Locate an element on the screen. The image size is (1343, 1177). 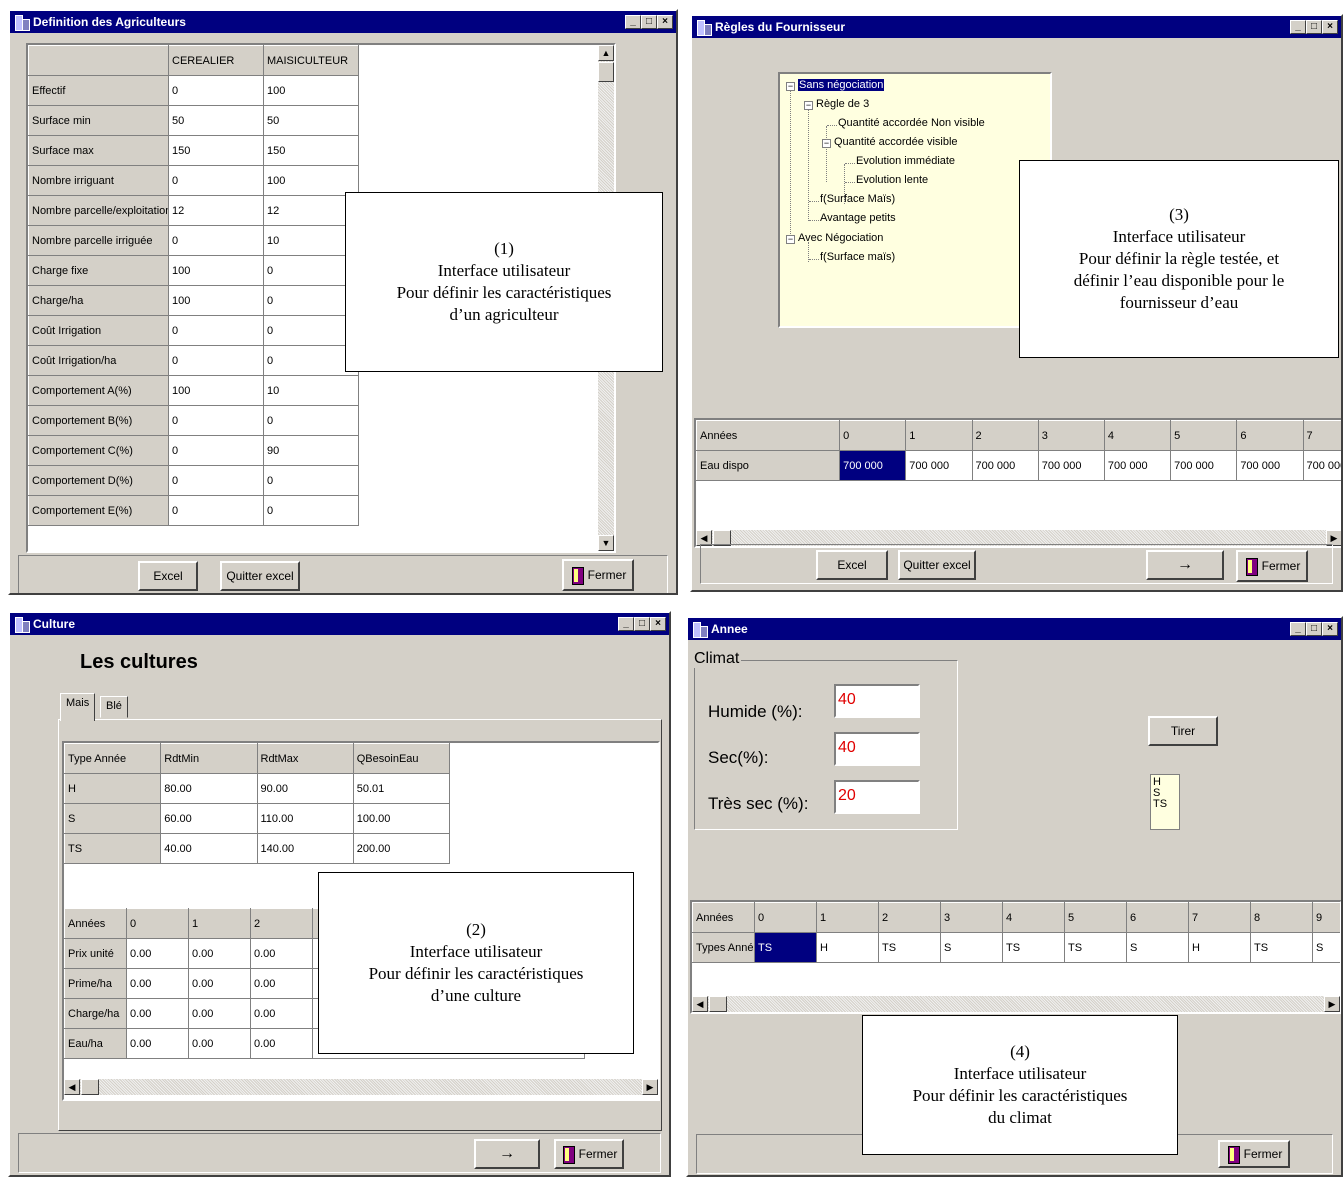
table-cell: 12 is located at coordinates (216, 210).